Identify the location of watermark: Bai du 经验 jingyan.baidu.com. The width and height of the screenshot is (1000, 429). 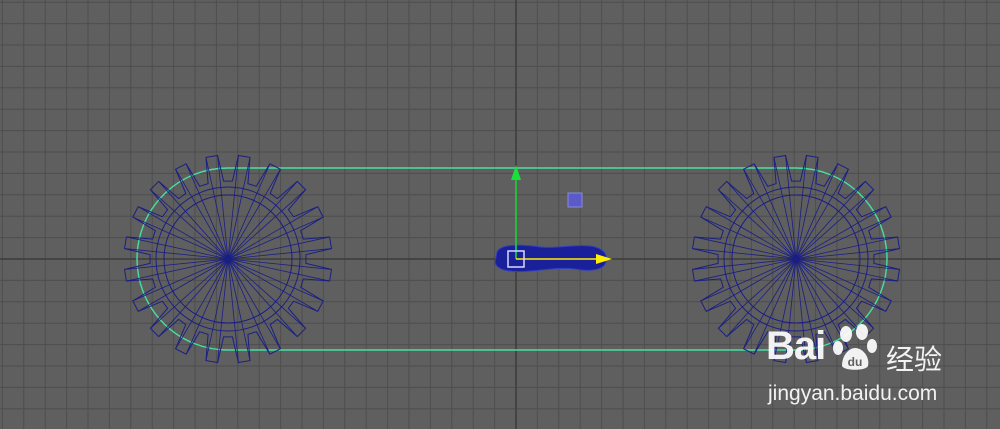
(866, 368).